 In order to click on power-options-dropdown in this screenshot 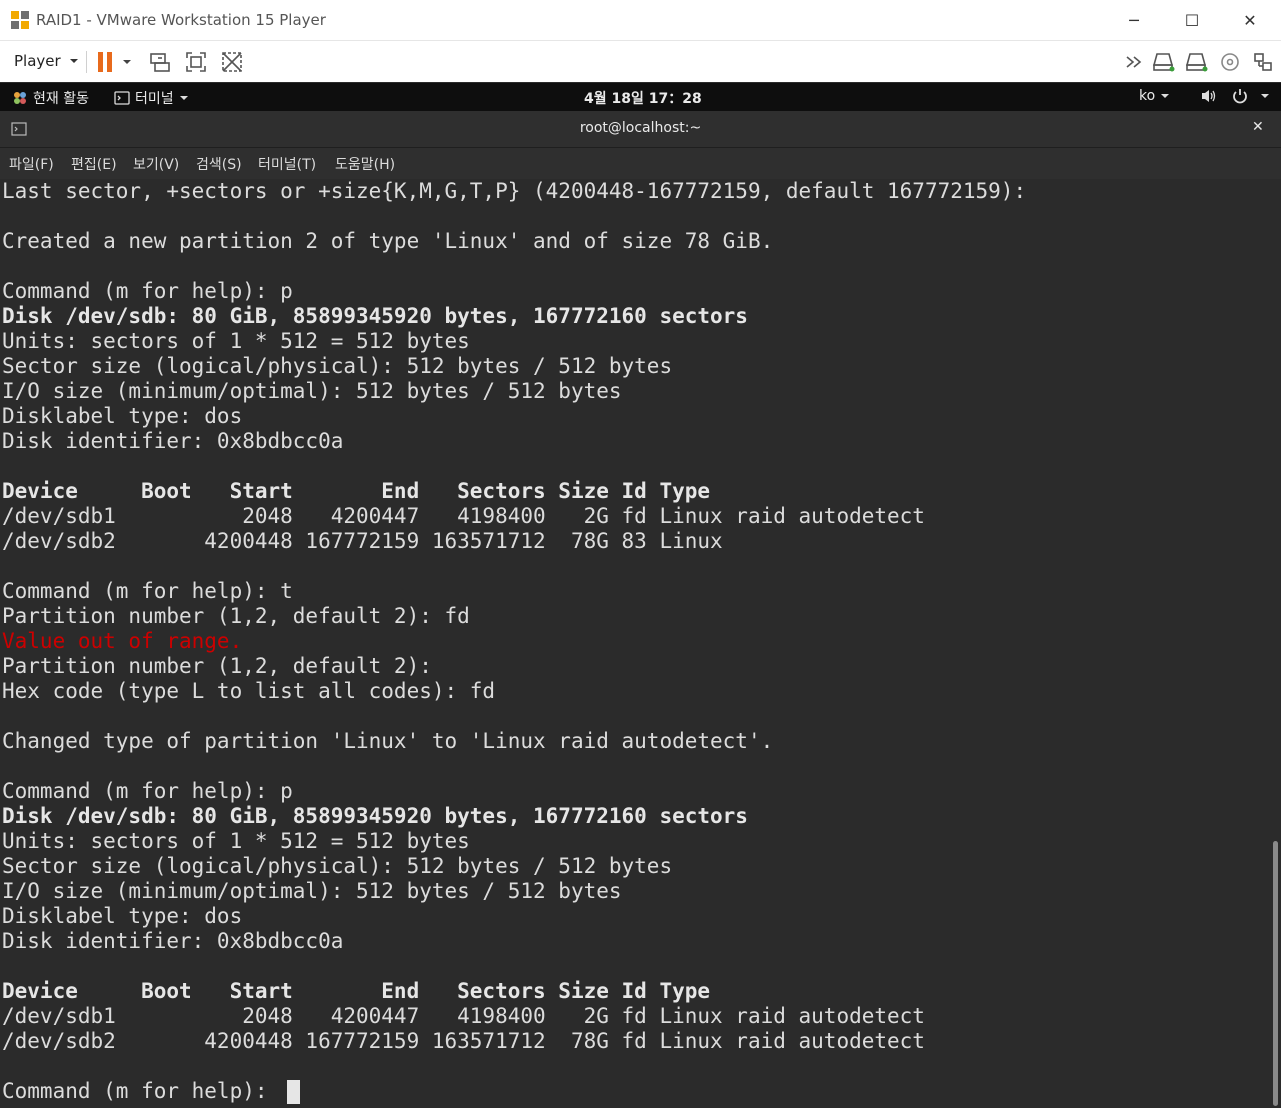, I will do `click(127, 62)`.